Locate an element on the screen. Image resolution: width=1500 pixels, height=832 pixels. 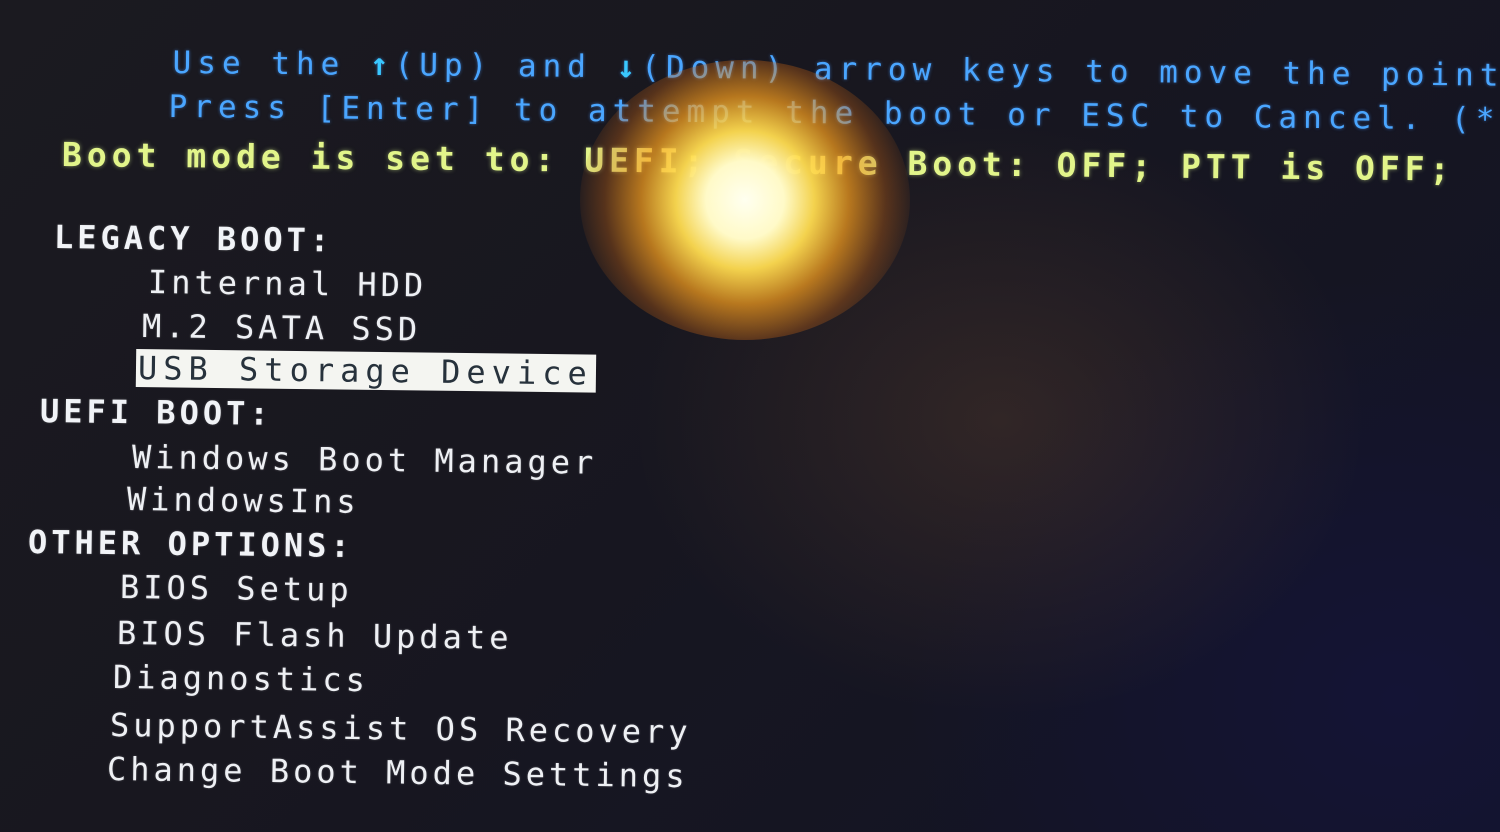
option-bios-setup: BIOS Setup is located at coordinates (236, 588).